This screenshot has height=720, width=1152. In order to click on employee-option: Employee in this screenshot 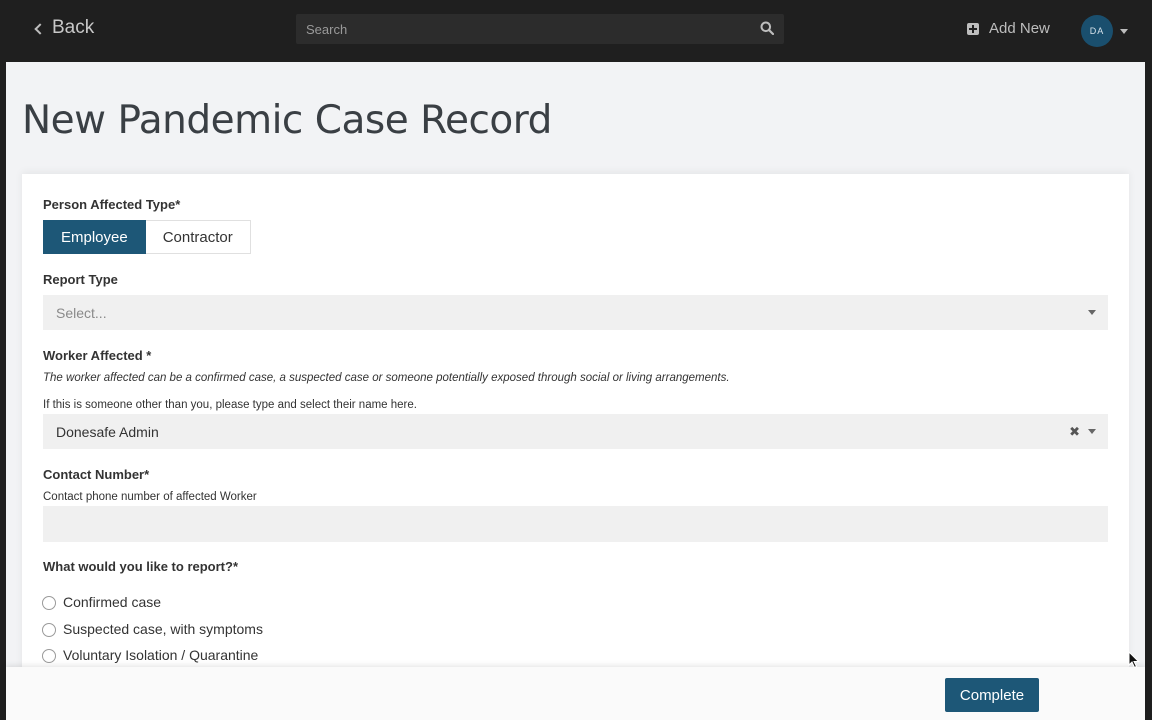, I will do `click(94, 237)`.